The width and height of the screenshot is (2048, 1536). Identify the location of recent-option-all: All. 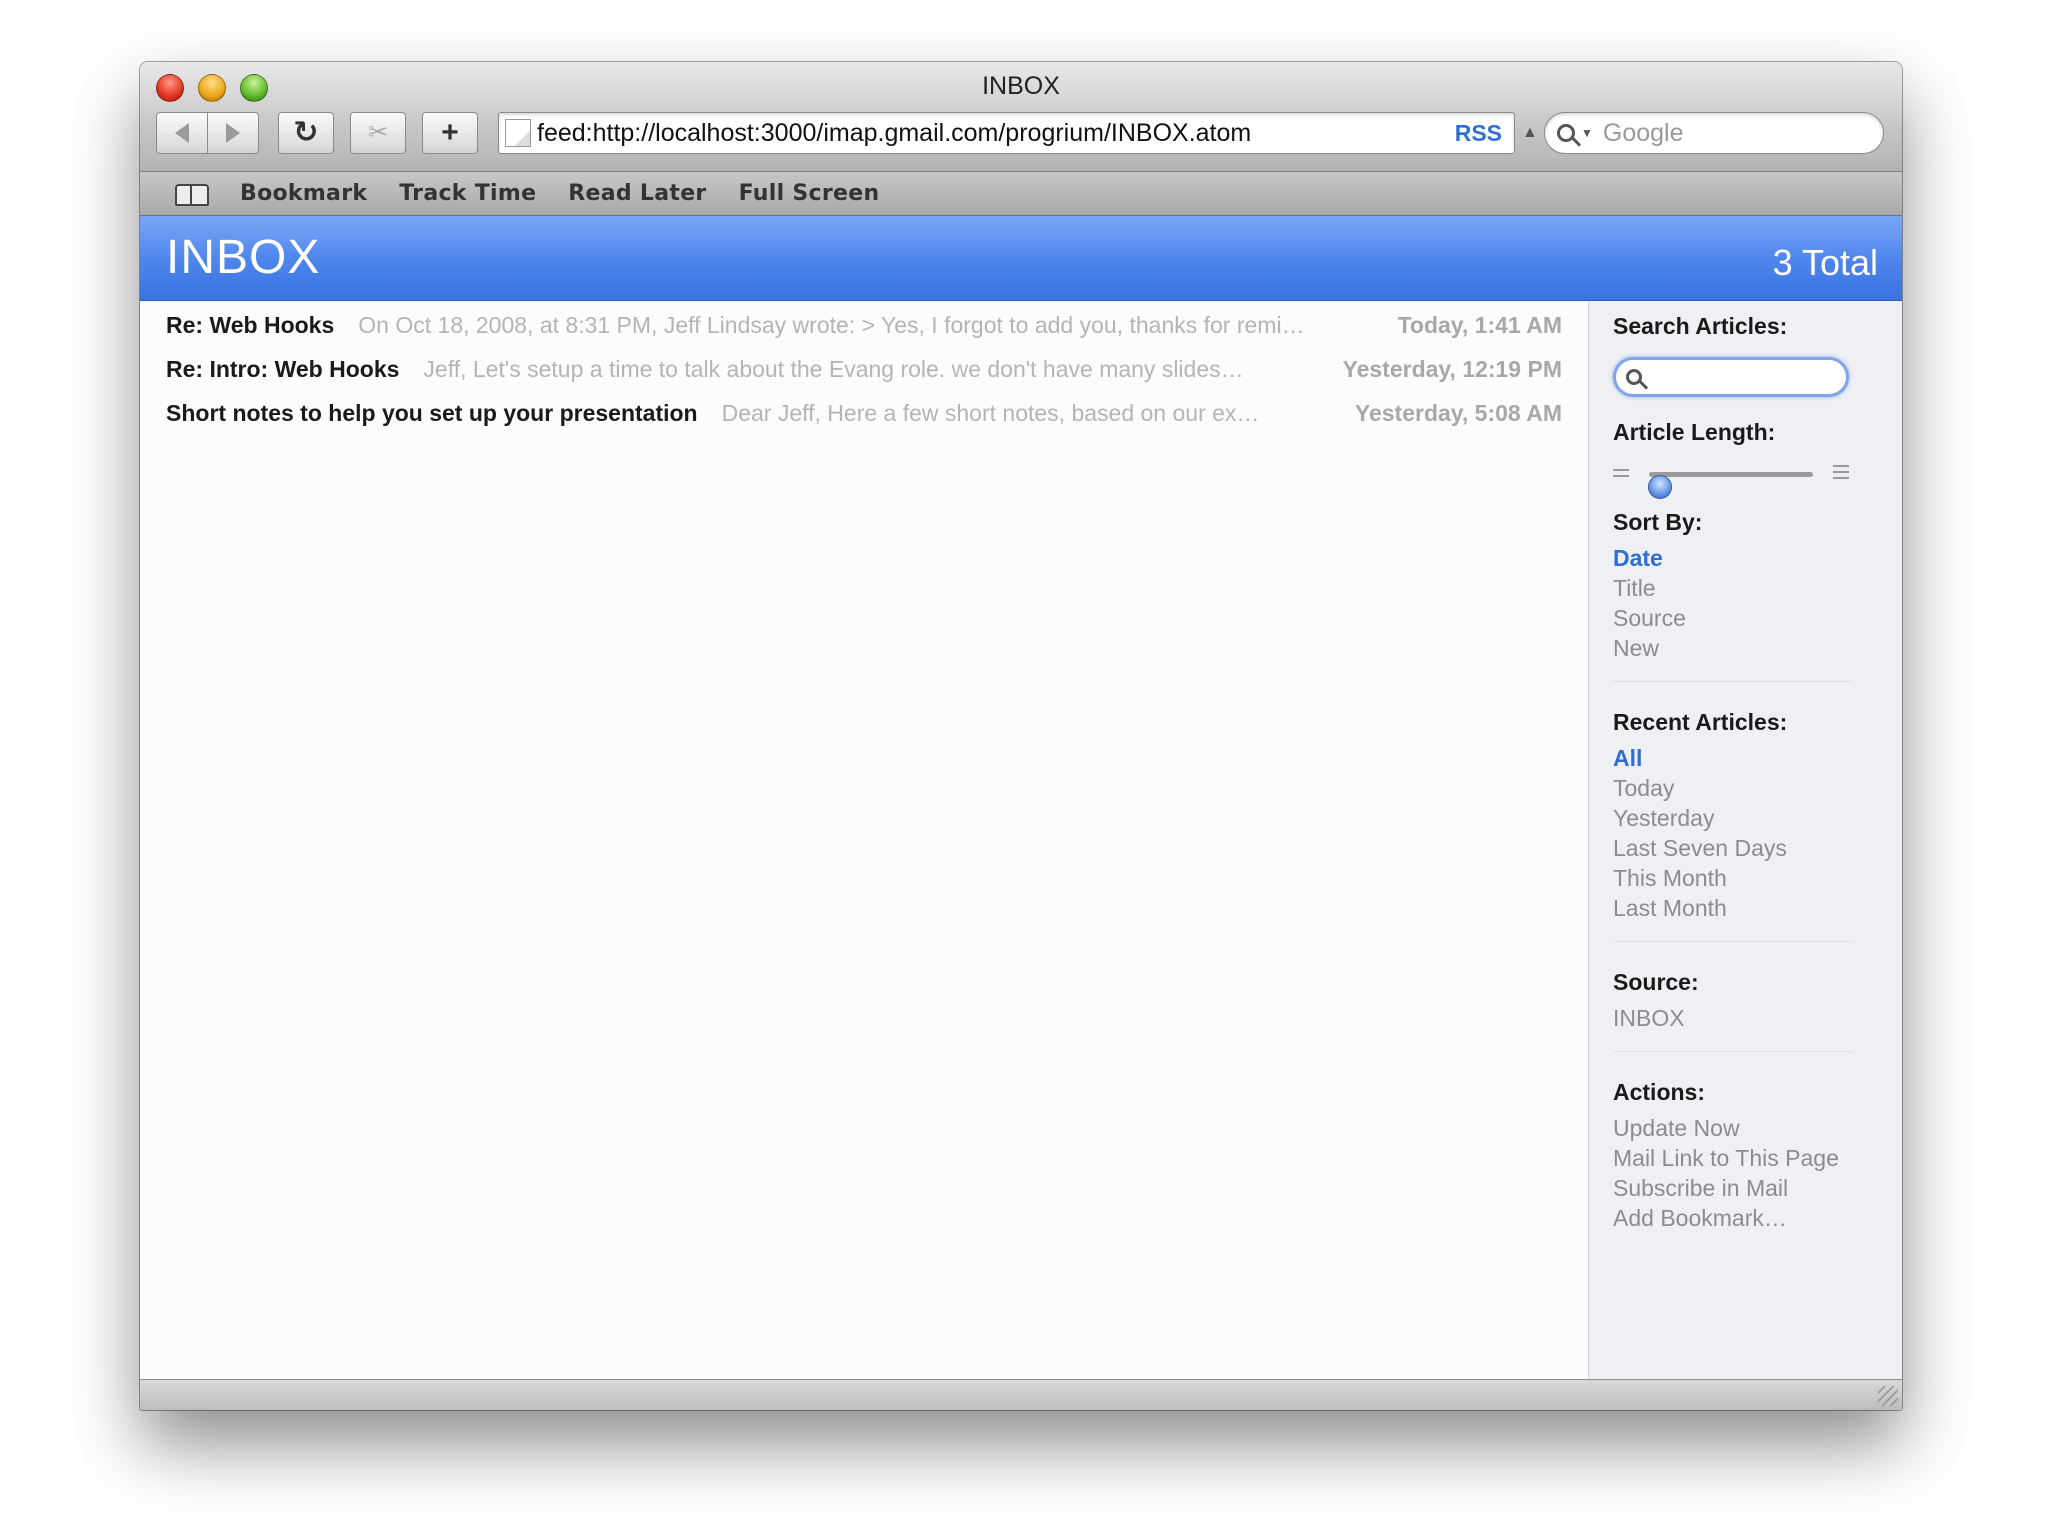
(1627, 758).